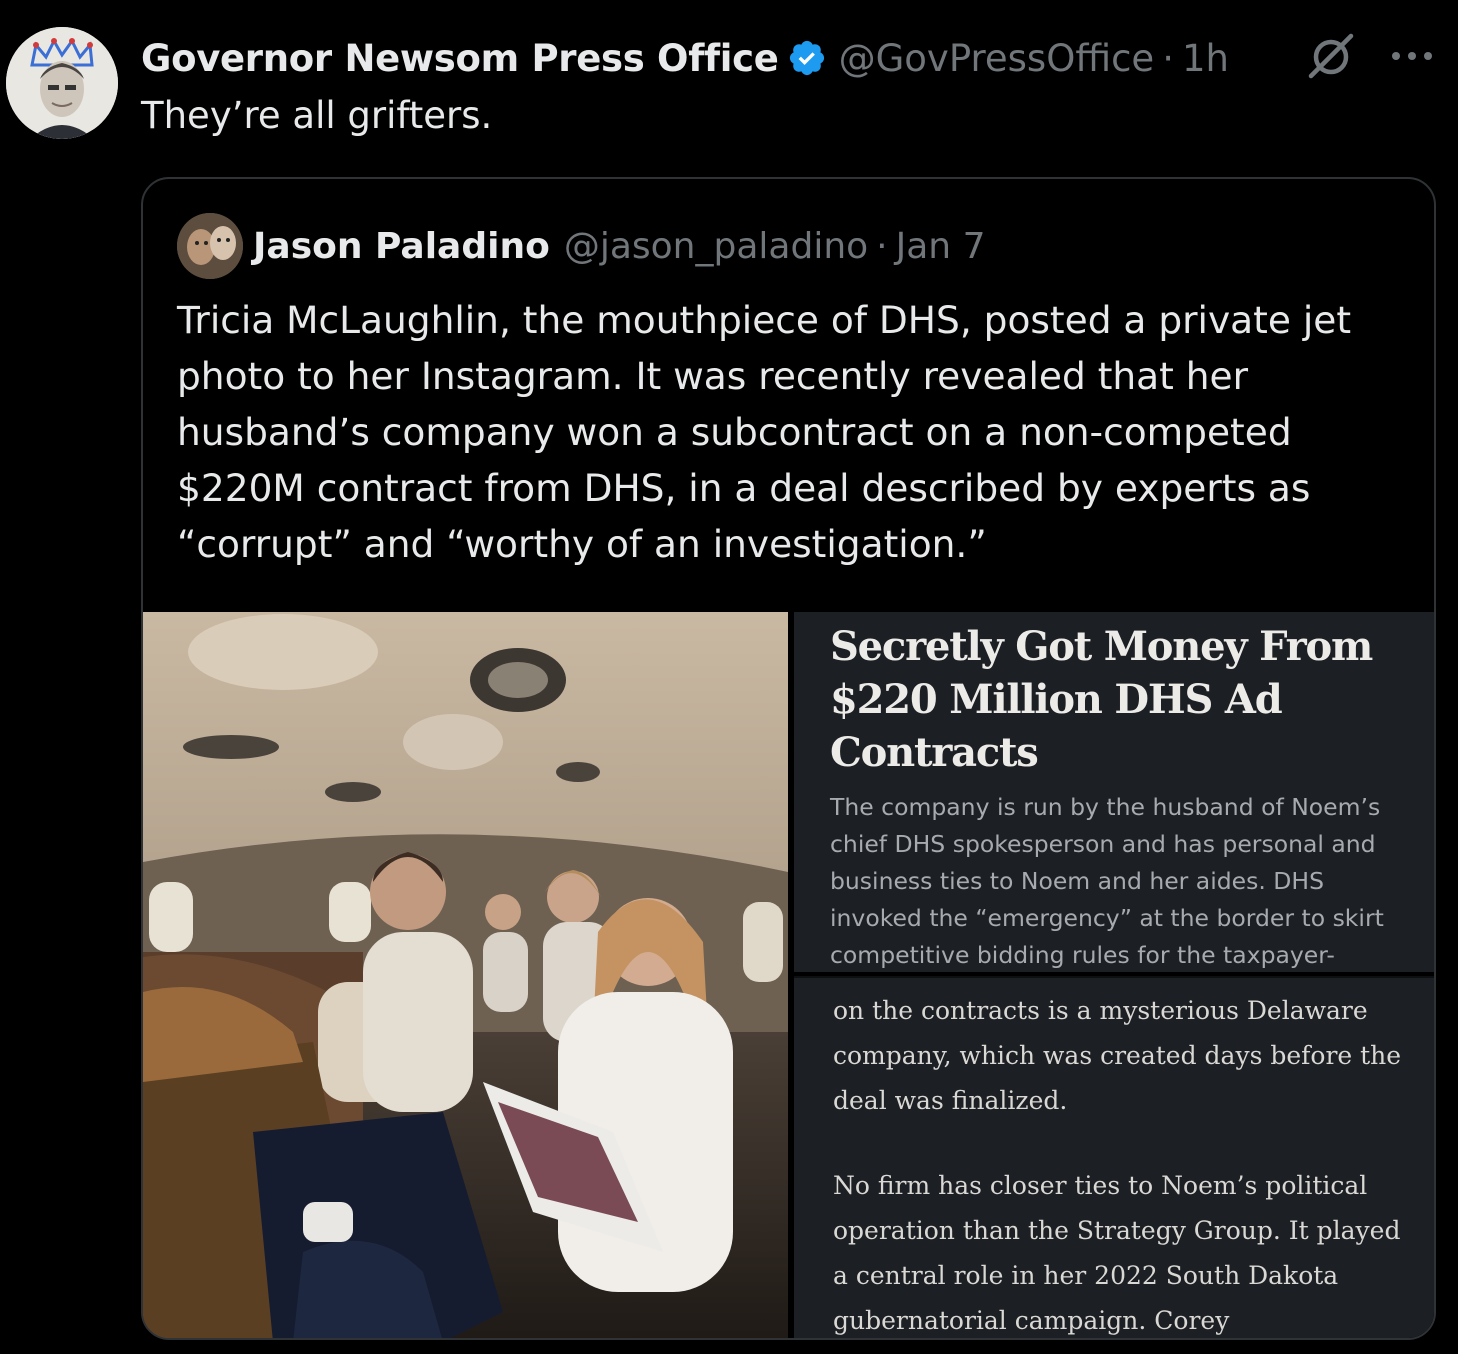 This screenshot has width=1458, height=1354. I want to click on author-name: Governor Newsom Press Office, so click(460, 58).